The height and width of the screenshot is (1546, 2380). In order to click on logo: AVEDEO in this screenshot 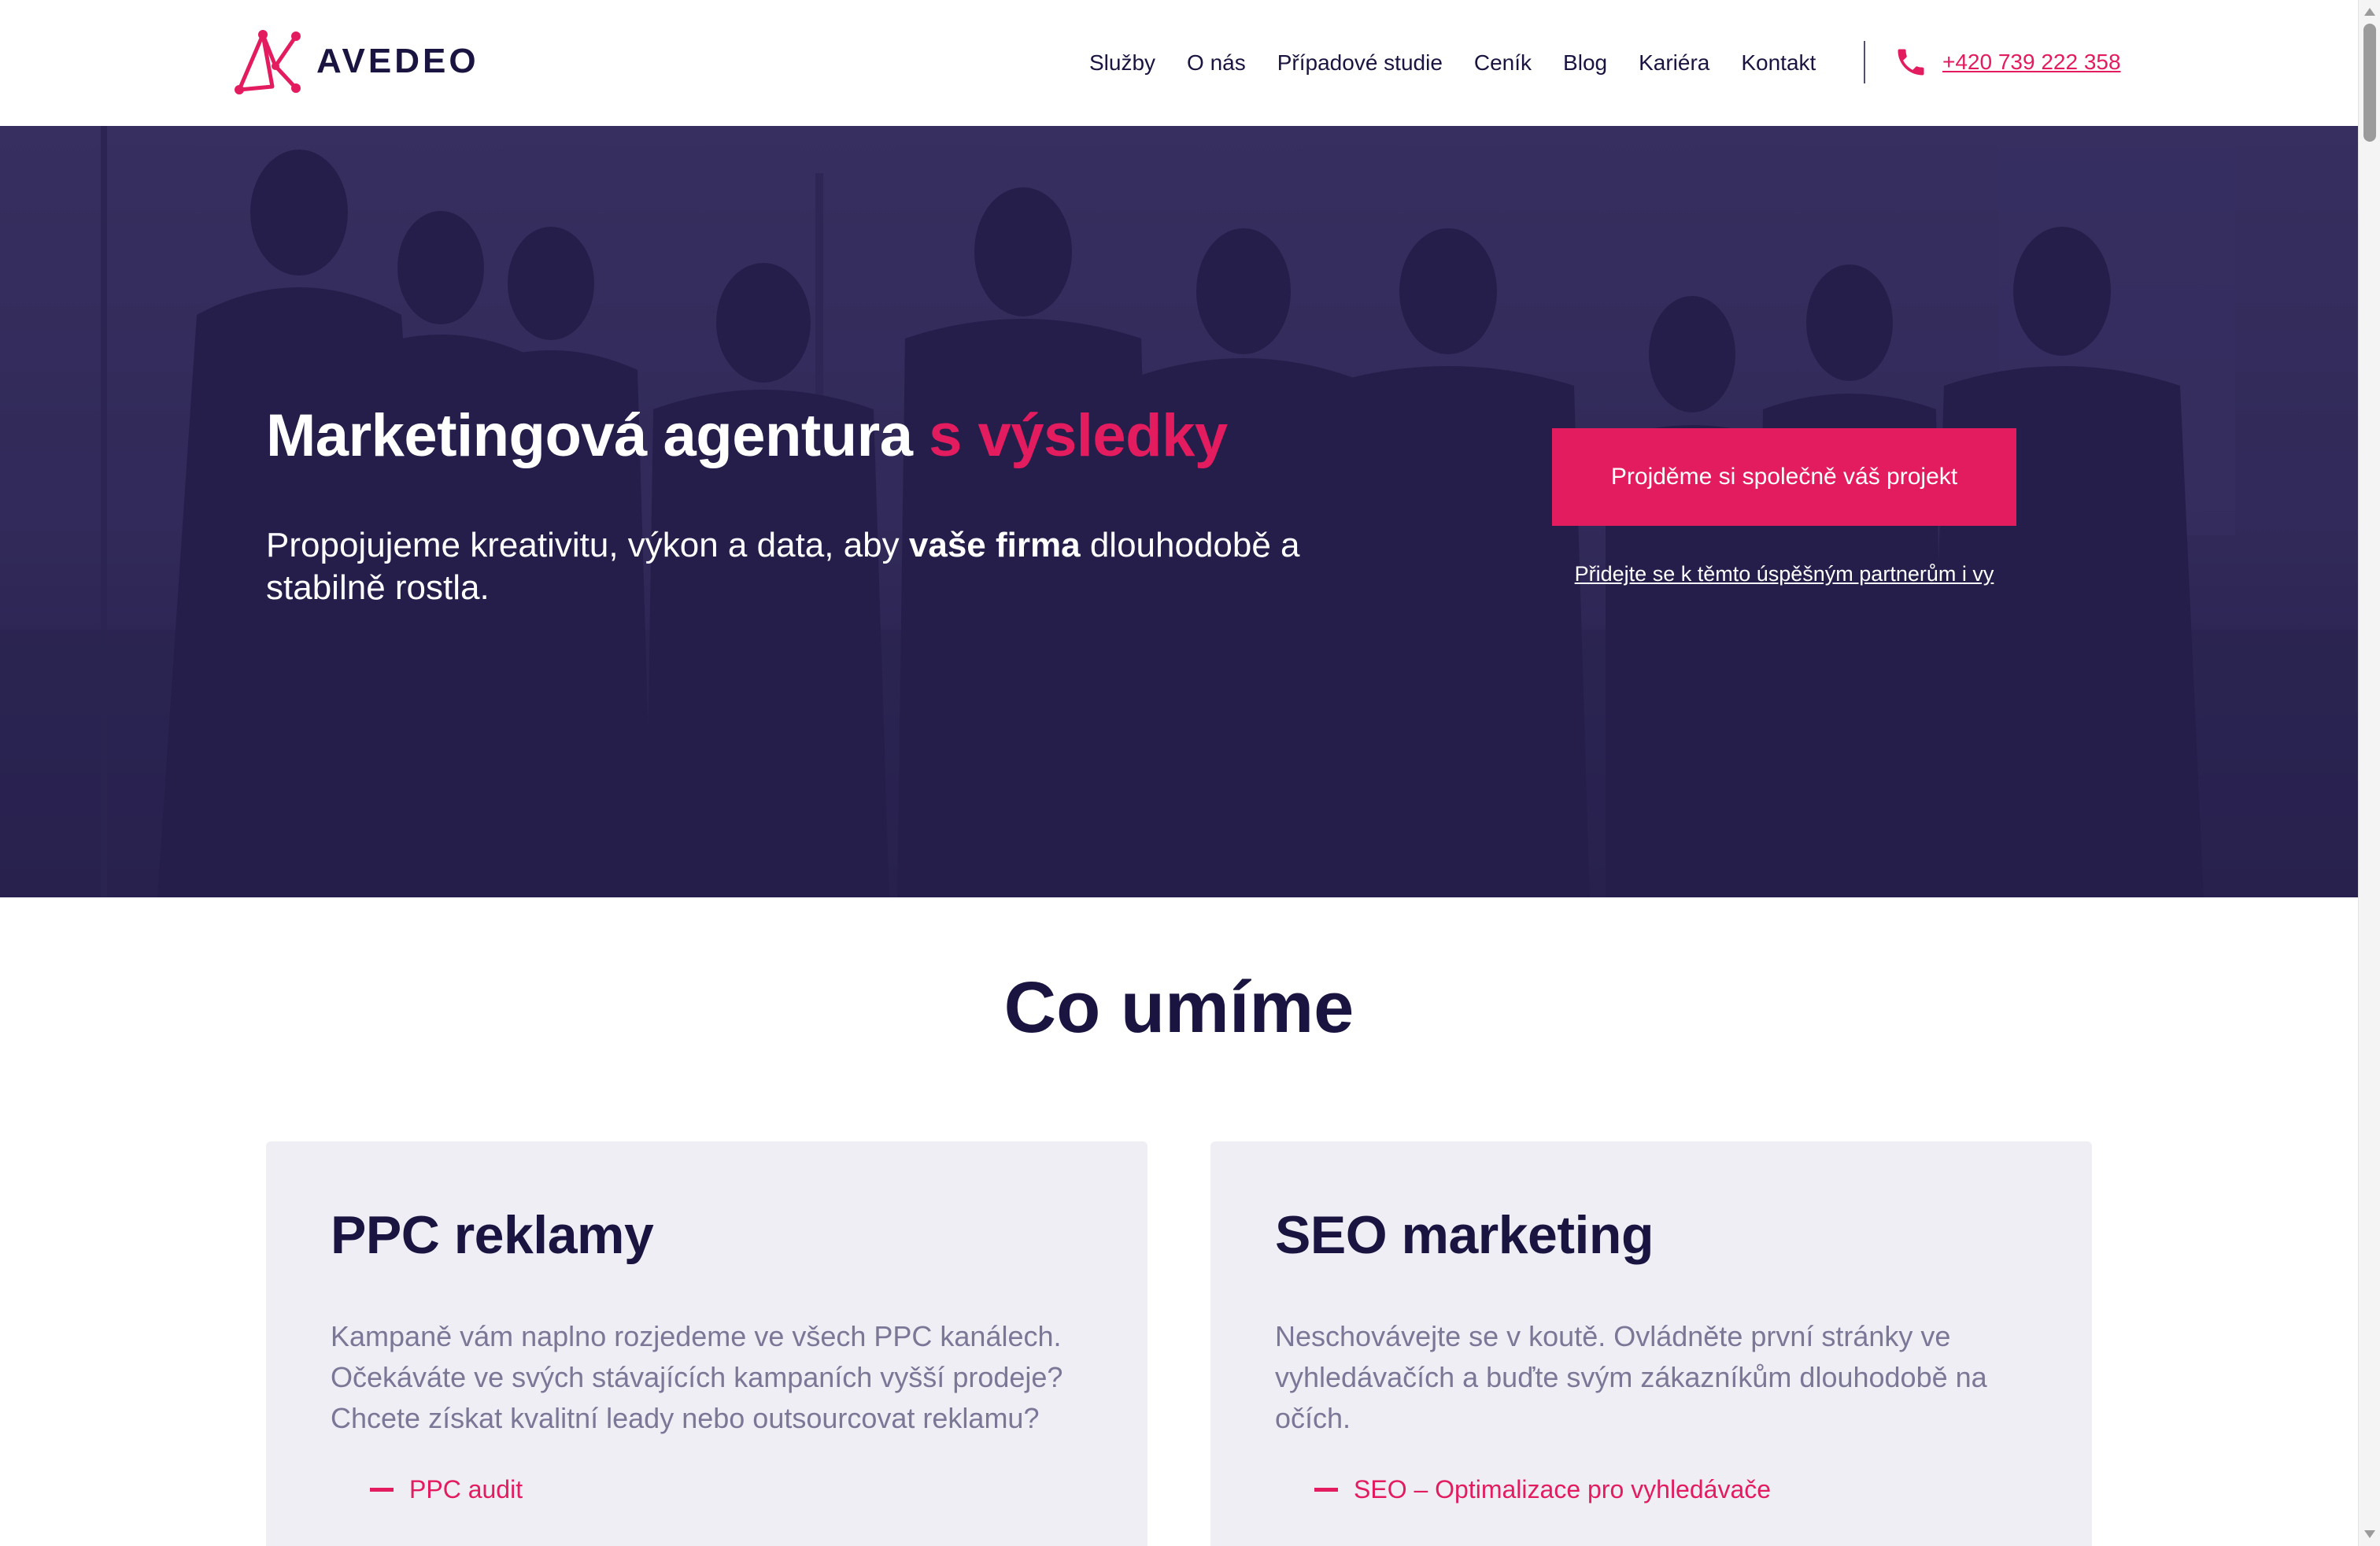, I will do `click(356, 61)`.